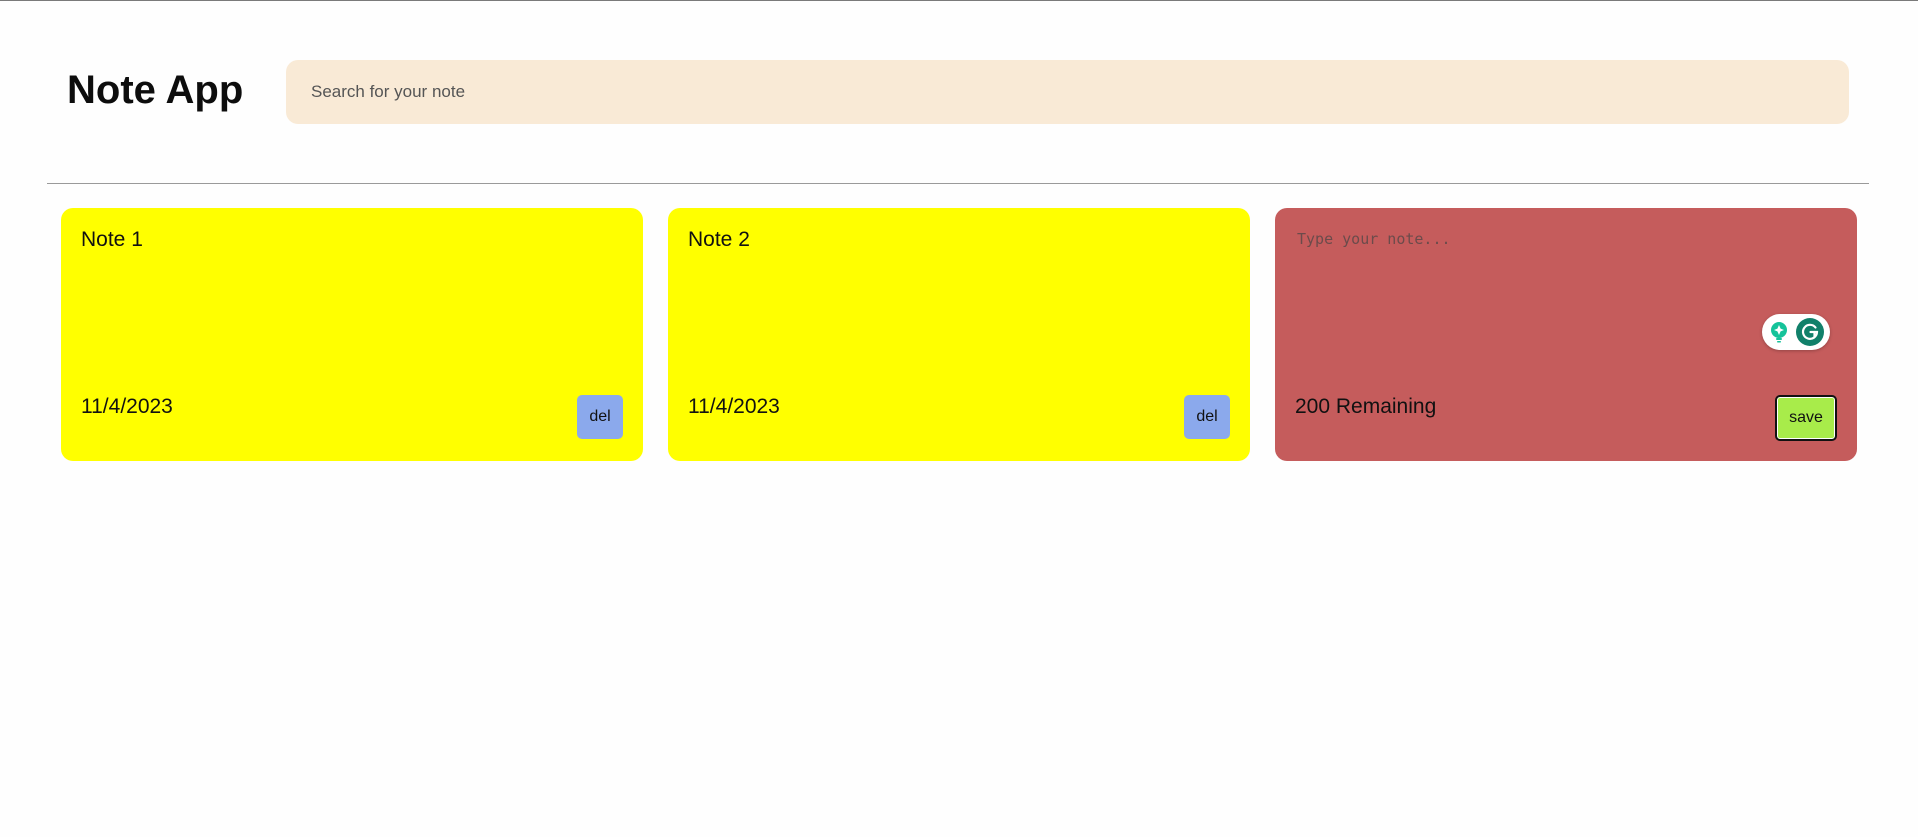 The image size is (1918, 837). Describe the element at coordinates (1366, 406) in the screenshot. I see `characters-remaining: 200 Remaining` at that location.